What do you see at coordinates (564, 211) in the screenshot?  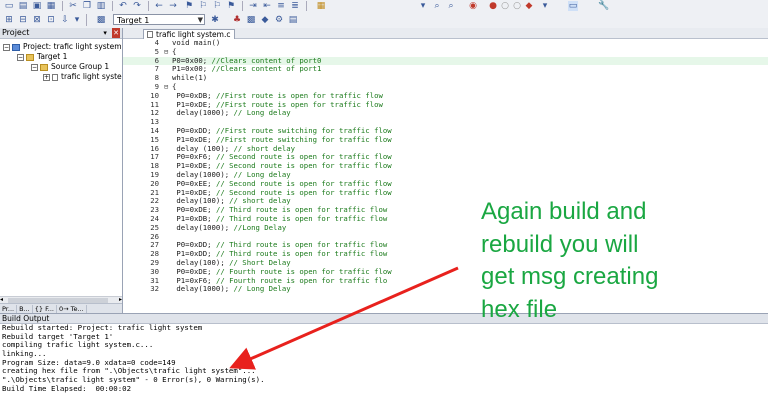 I see `annotation-line: Again build and` at bounding box center [564, 211].